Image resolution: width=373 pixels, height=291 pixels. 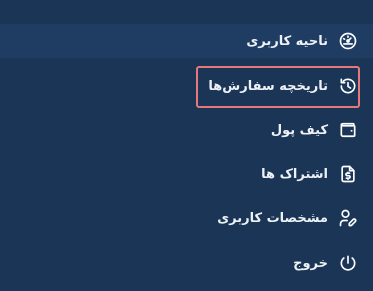 I want to click on menu-item-user-area: ناحیه کاربری, so click(x=302, y=41).